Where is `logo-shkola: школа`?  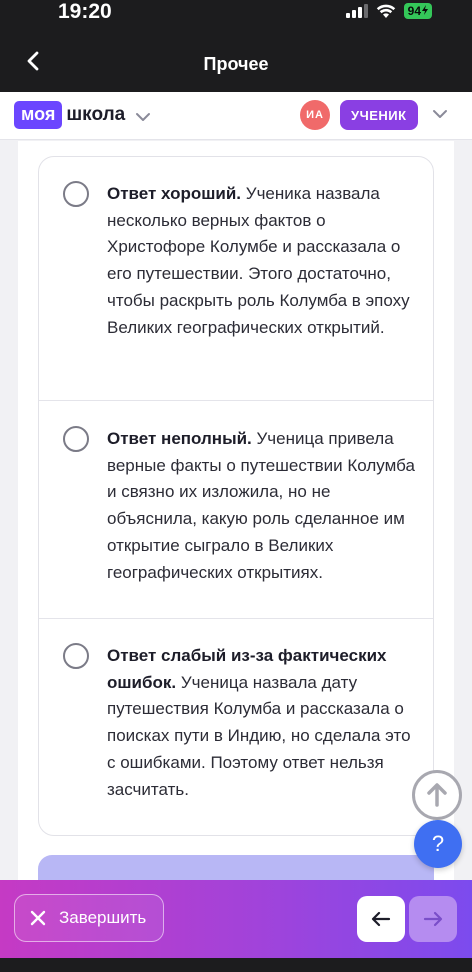 logo-shkola: школа is located at coordinates (96, 114).